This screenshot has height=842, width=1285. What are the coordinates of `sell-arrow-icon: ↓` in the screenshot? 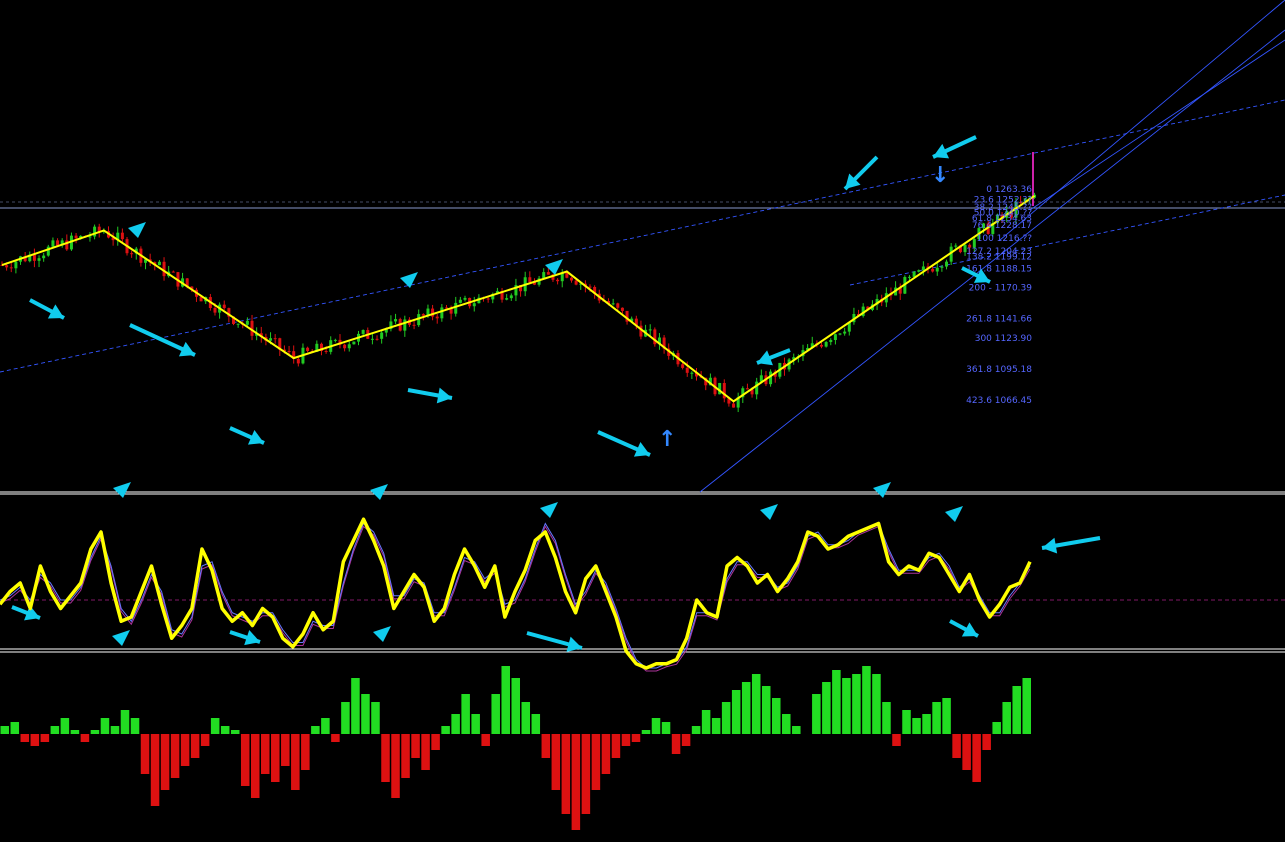 It's located at (940, 175).